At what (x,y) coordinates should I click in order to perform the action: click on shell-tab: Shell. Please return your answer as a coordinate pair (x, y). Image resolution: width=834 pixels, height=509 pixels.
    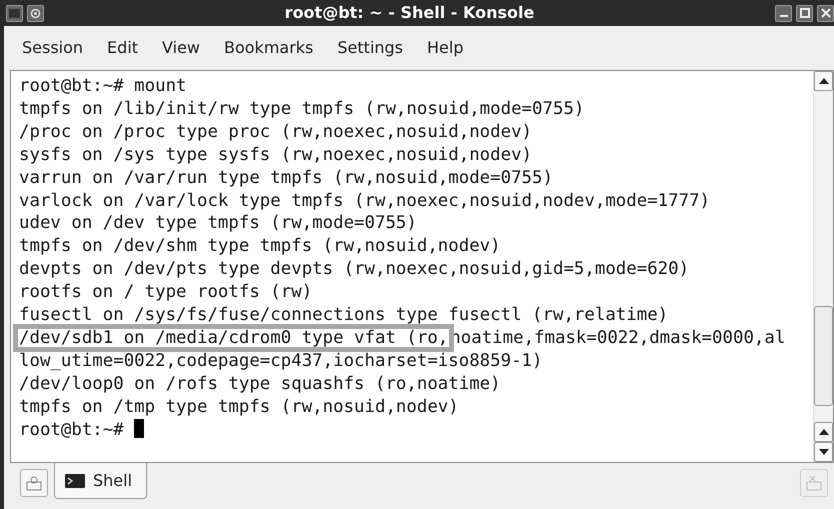
    Looking at the image, I should click on (101, 481).